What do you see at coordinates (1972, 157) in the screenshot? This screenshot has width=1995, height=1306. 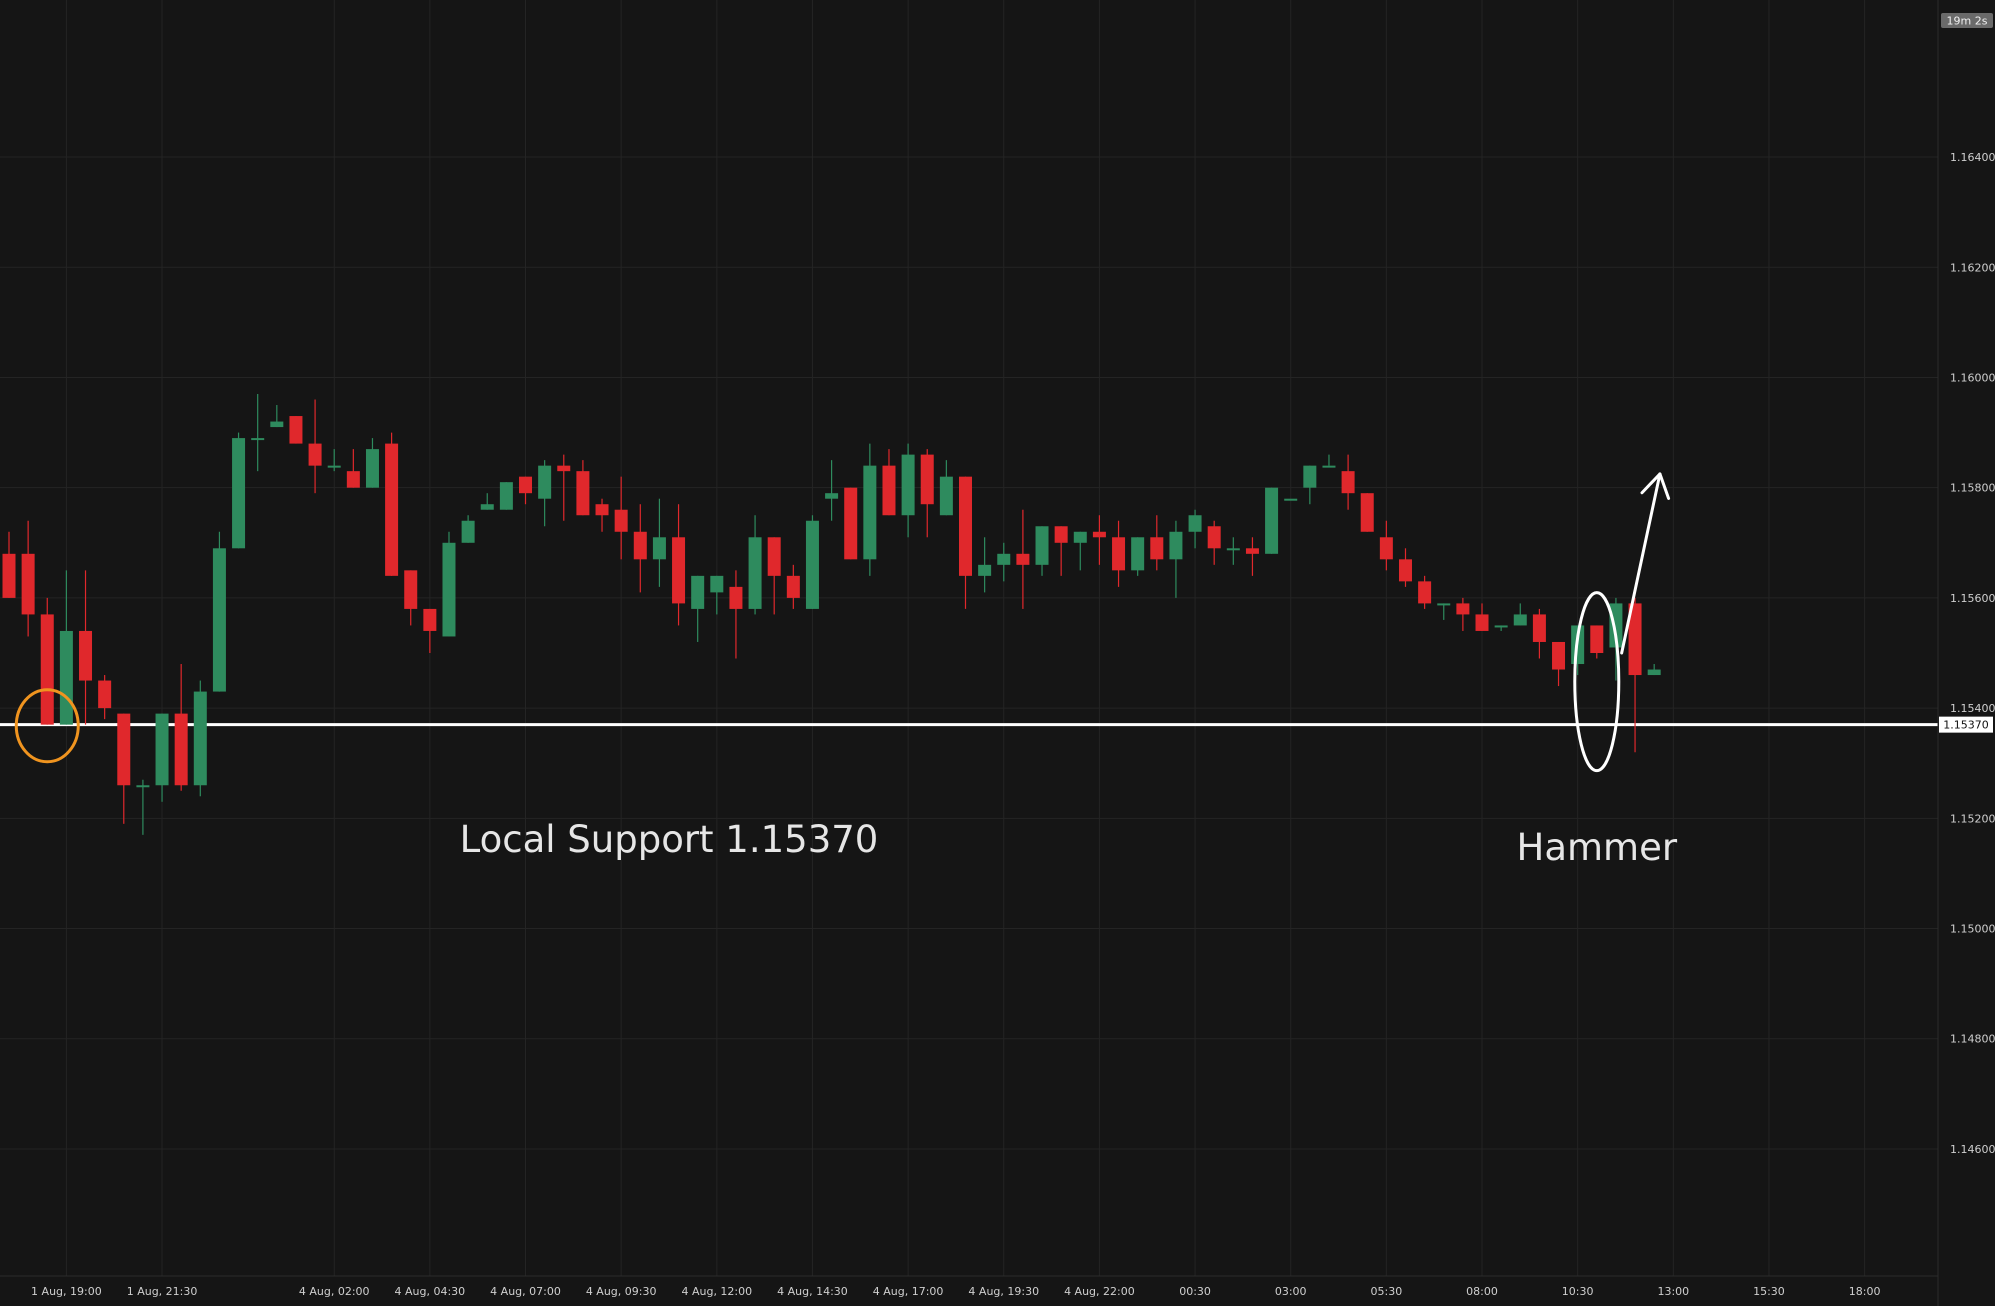 I see `y-tick-label: 1.16400` at bounding box center [1972, 157].